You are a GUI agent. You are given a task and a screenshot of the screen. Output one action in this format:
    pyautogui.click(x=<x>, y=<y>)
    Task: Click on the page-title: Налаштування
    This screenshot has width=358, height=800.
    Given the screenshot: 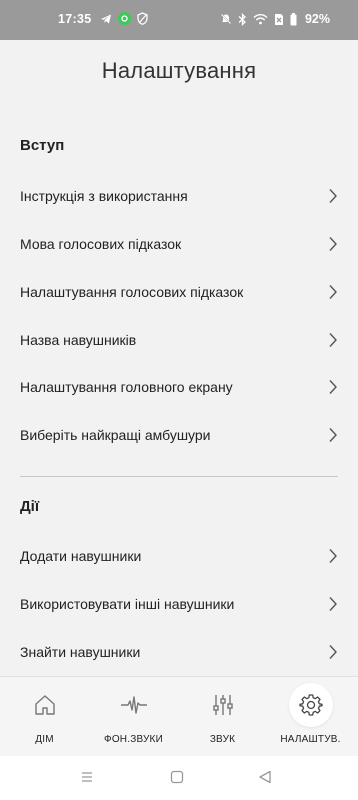 What is the action you would take?
    pyautogui.click(x=179, y=70)
    